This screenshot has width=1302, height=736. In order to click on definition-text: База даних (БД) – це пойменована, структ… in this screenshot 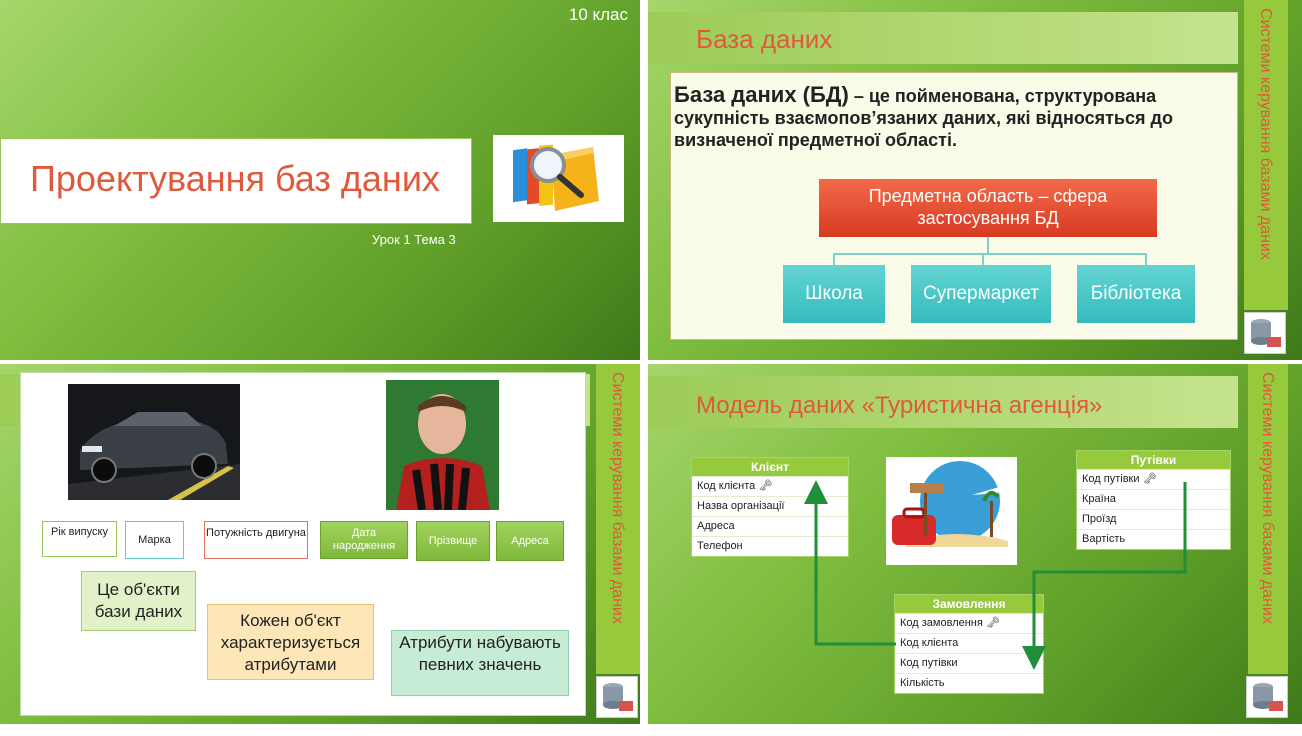, I will do `click(954, 117)`.